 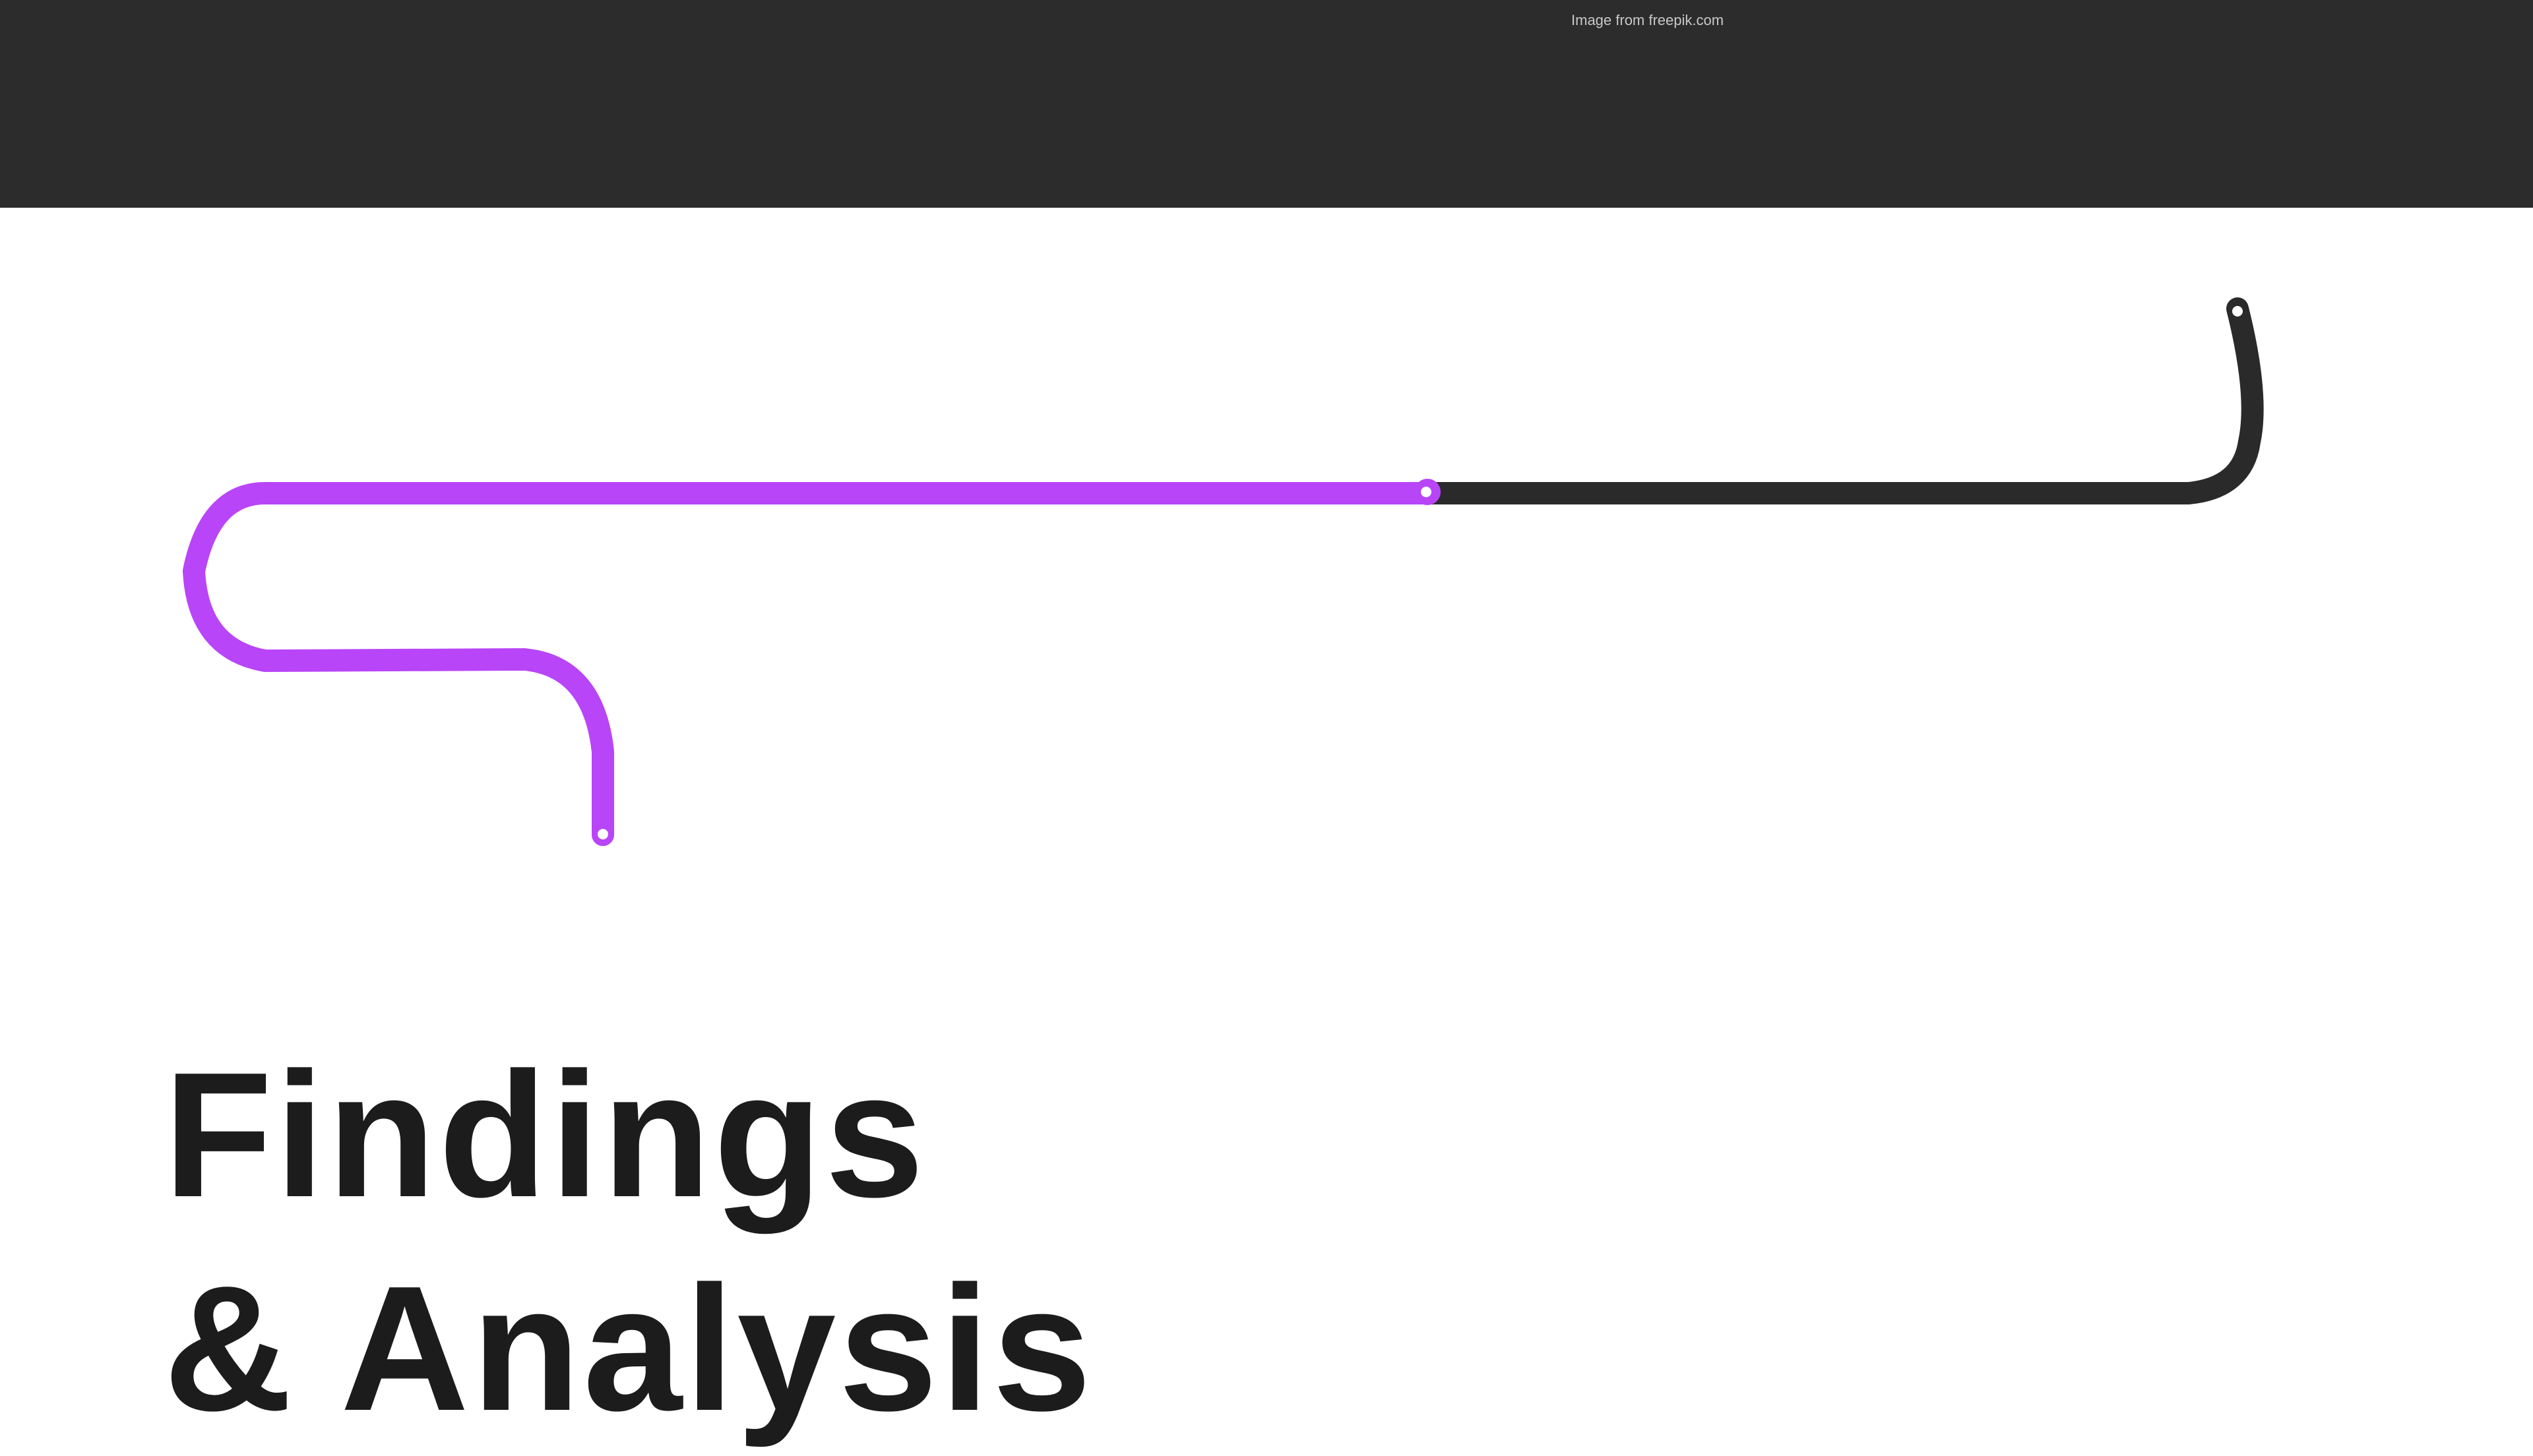 What do you see at coordinates (1426, 492) in the screenshot?
I see `node-progress-marker-dot` at bounding box center [1426, 492].